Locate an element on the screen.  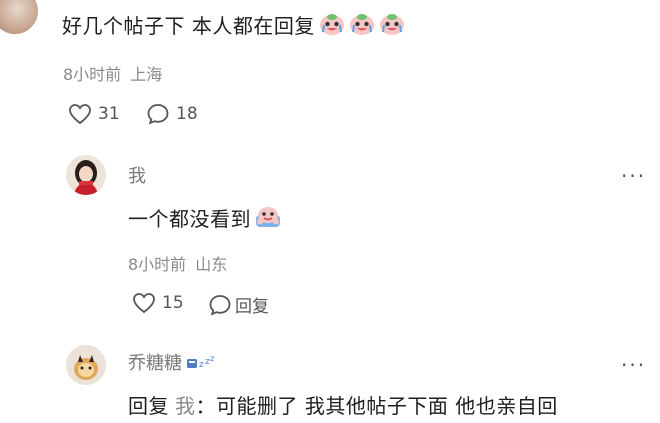
reply-me-username: 我 is located at coordinates (137, 175).